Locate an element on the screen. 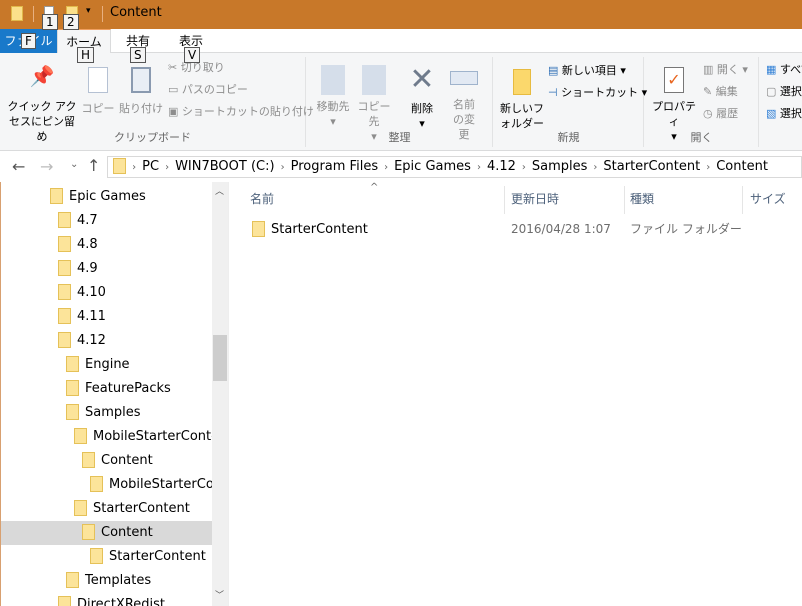 The height and width of the screenshot is (606, 802). nav-tree-label: MobileStarterContent is located at coordinates (152, 436).